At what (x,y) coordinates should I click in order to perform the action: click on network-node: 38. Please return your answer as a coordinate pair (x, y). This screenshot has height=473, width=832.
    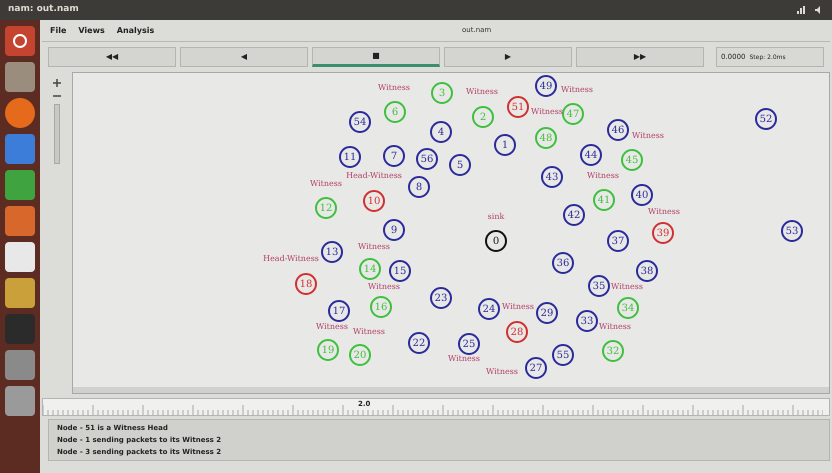
    Looking at the image, I should click on (647, 271).